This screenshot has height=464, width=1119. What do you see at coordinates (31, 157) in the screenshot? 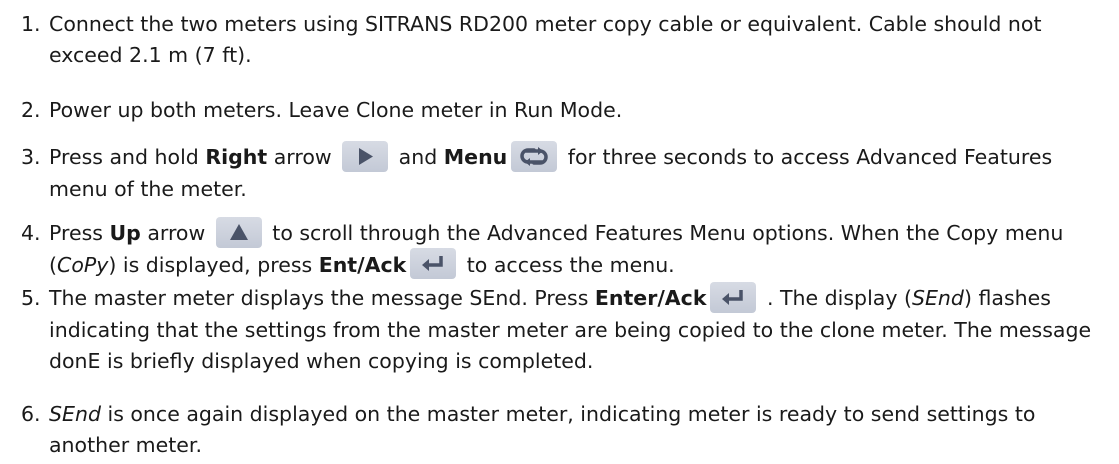
I see `step-number: 3.` at bounding box center [31, 157].